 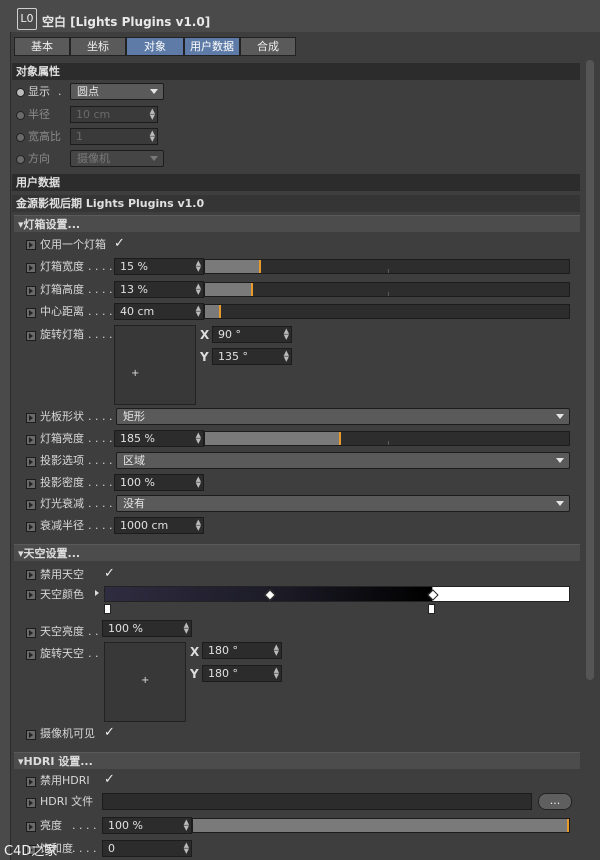 What do you see at coordinates (97, 593) in the screenshot?
I see `expand-arrow-icon` at bounding box center [97, 593].